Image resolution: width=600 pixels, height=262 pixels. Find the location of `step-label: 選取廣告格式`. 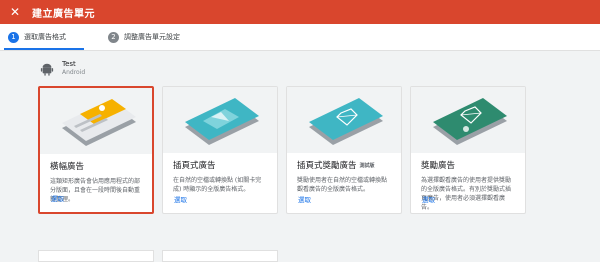

step-label: 選取廣告格式 is located at coordinates (45, 37).